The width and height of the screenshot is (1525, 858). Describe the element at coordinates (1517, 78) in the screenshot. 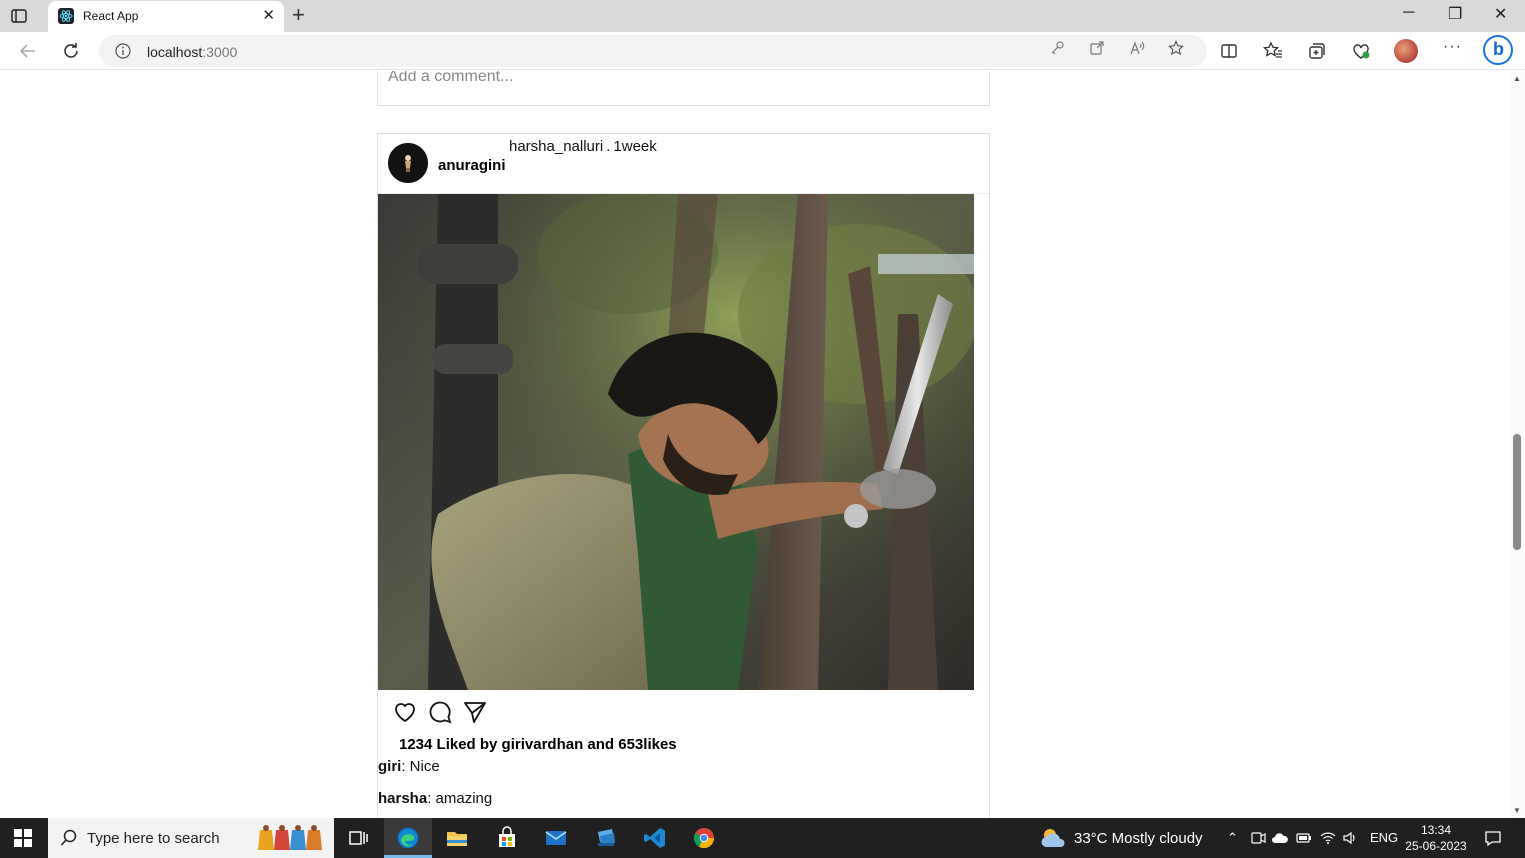

I see `scroll-up-arrow-icon: ▲` at that location.